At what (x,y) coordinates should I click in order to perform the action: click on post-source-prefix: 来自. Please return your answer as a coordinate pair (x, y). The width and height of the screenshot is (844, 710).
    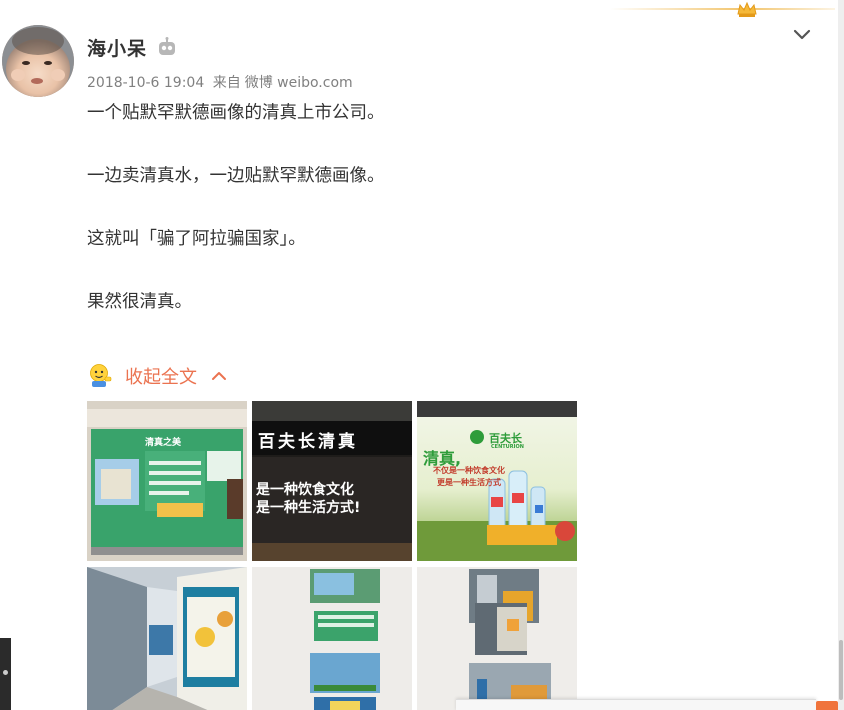
    Looking at the image, I should click on (226, 83).